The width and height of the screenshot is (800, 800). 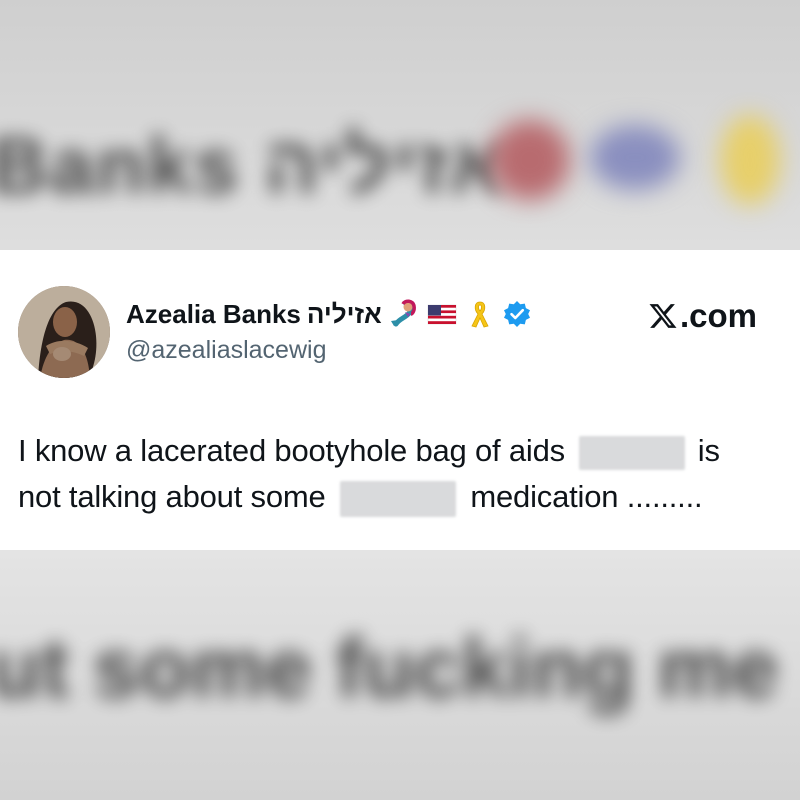 What do you see at coordinates (213, 314) in the screenshot?
I see `author-display-name: Azealia Banks` at bounding box center [213, 314].